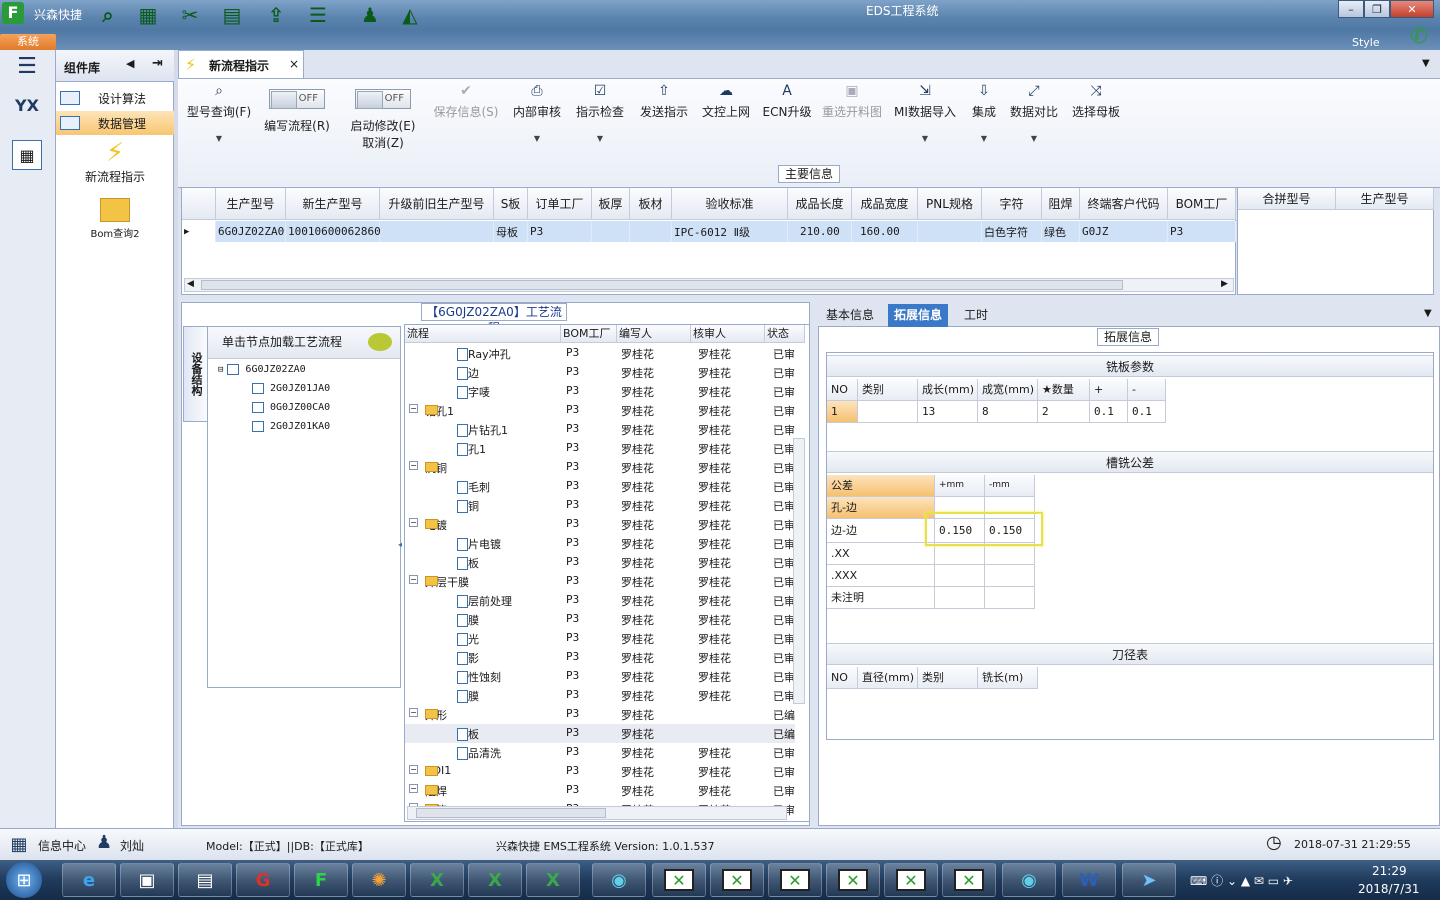 This screenshot has height=900, width=1440. I want to click on column-header: 生产型号, so click(251, 204).